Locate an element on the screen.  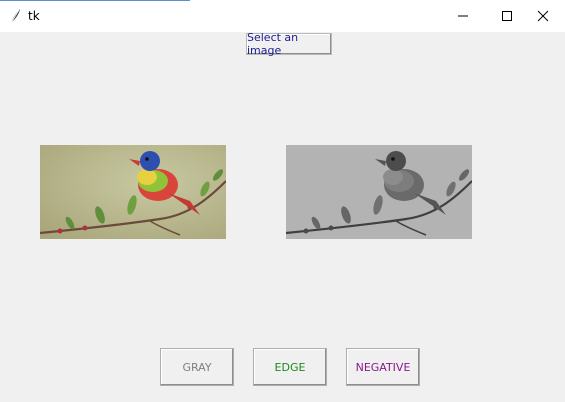
minimize-button is located at coordinates (463, 16).